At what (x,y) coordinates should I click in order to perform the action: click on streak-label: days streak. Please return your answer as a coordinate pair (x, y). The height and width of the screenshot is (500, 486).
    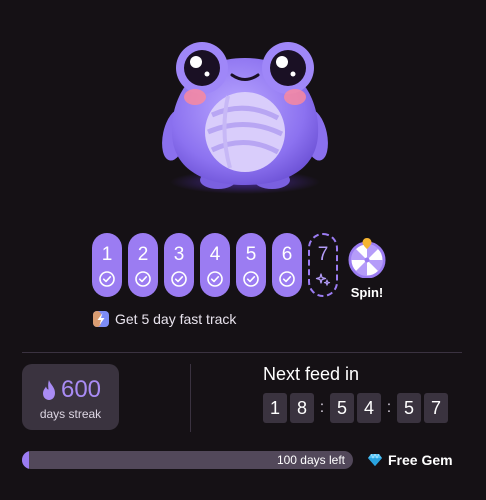
    Looking at the image, I should click on (70, 414).